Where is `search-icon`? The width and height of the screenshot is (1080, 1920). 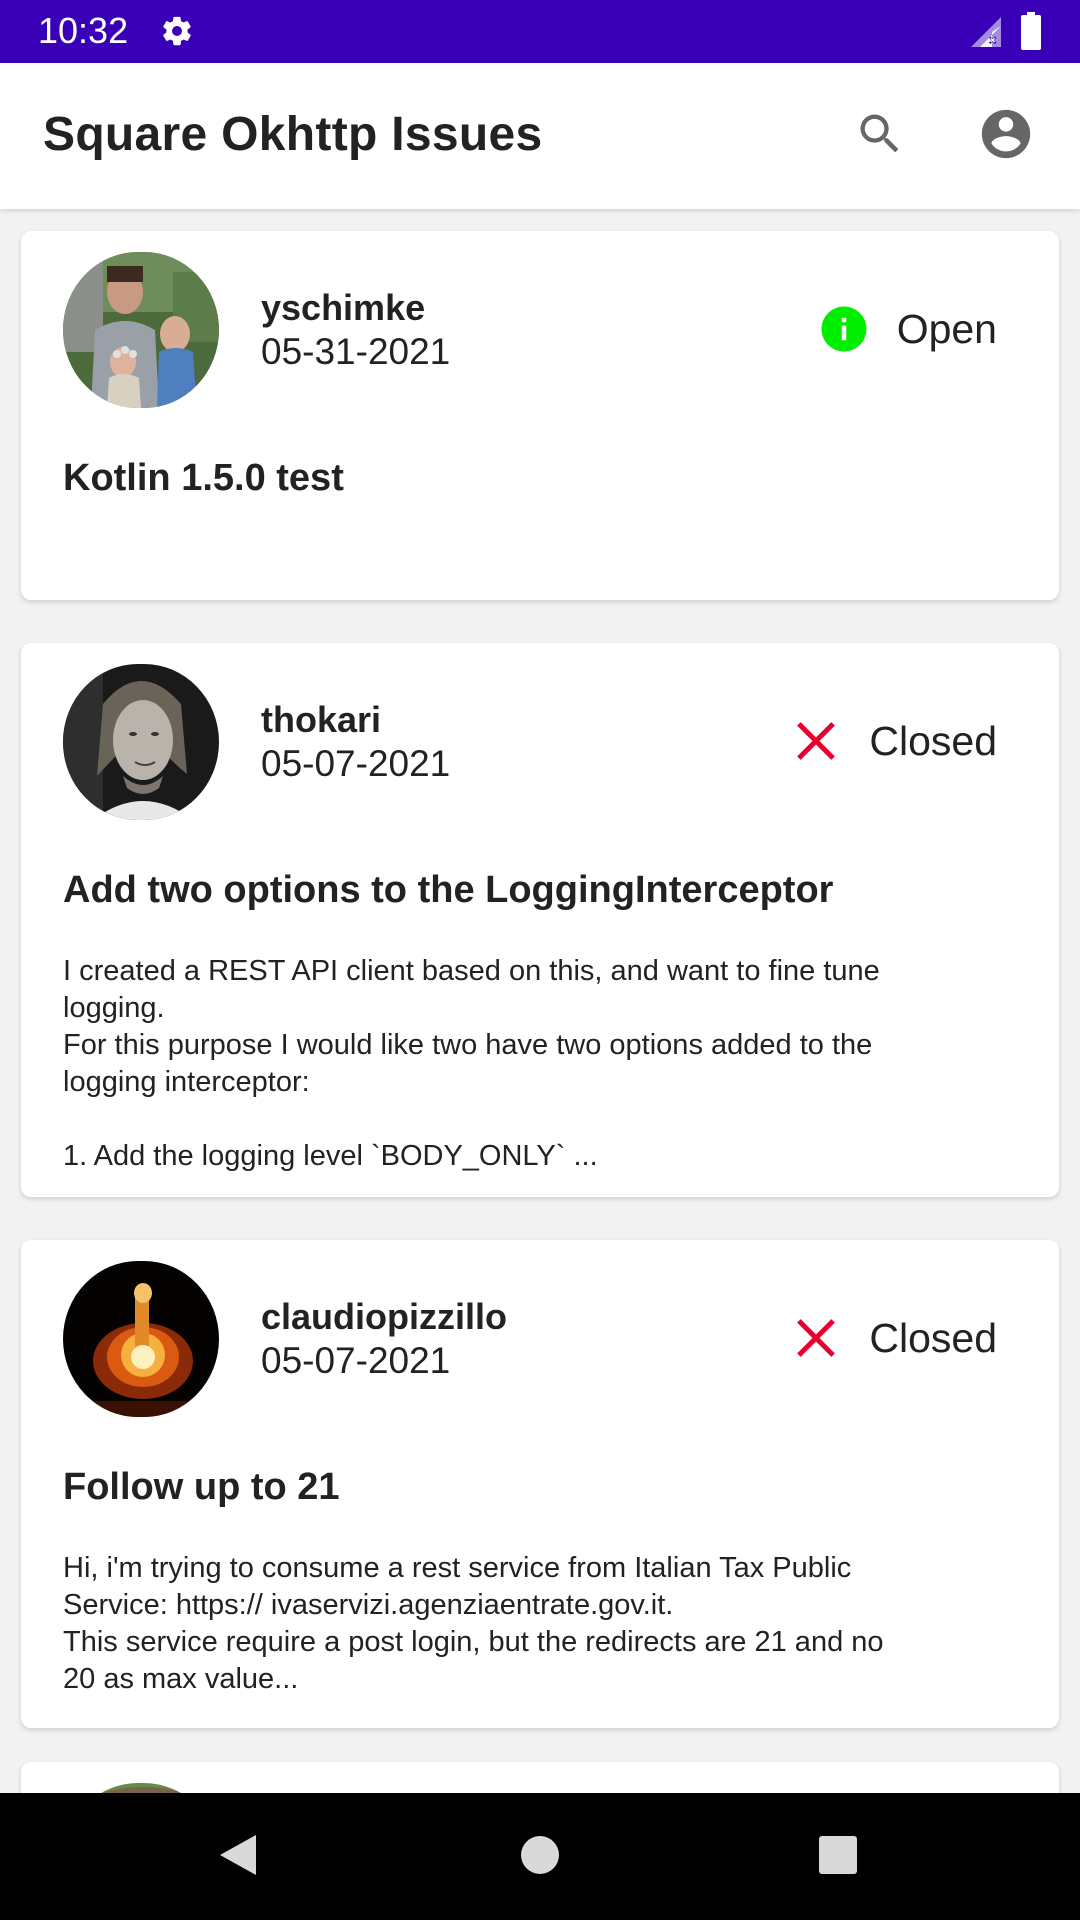
search-icon is located at coordinates (880, 136).